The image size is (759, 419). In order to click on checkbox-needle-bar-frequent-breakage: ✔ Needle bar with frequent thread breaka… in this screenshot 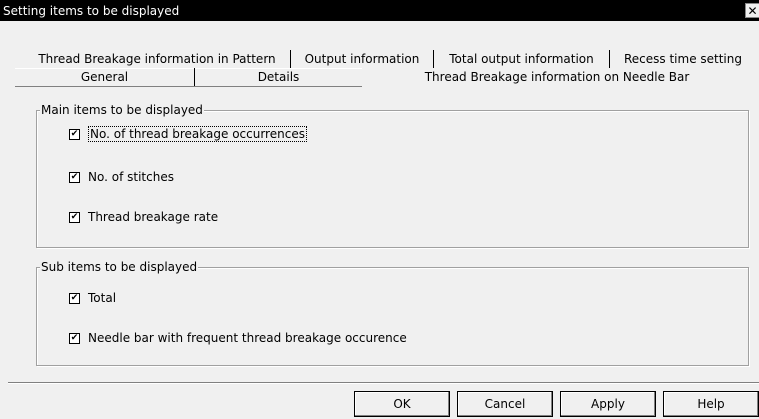, I will do `click(238, 338)`.